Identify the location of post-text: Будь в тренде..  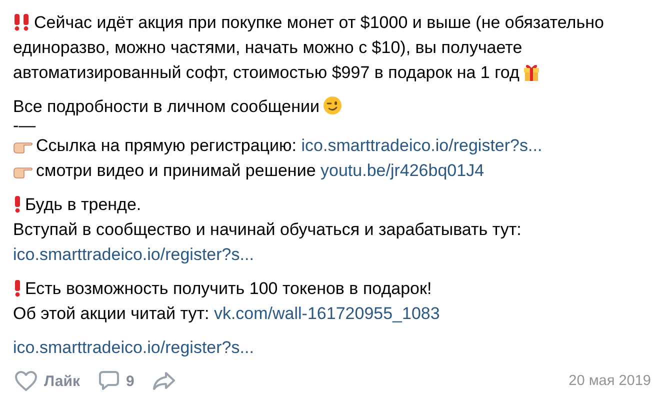
(333, 204).